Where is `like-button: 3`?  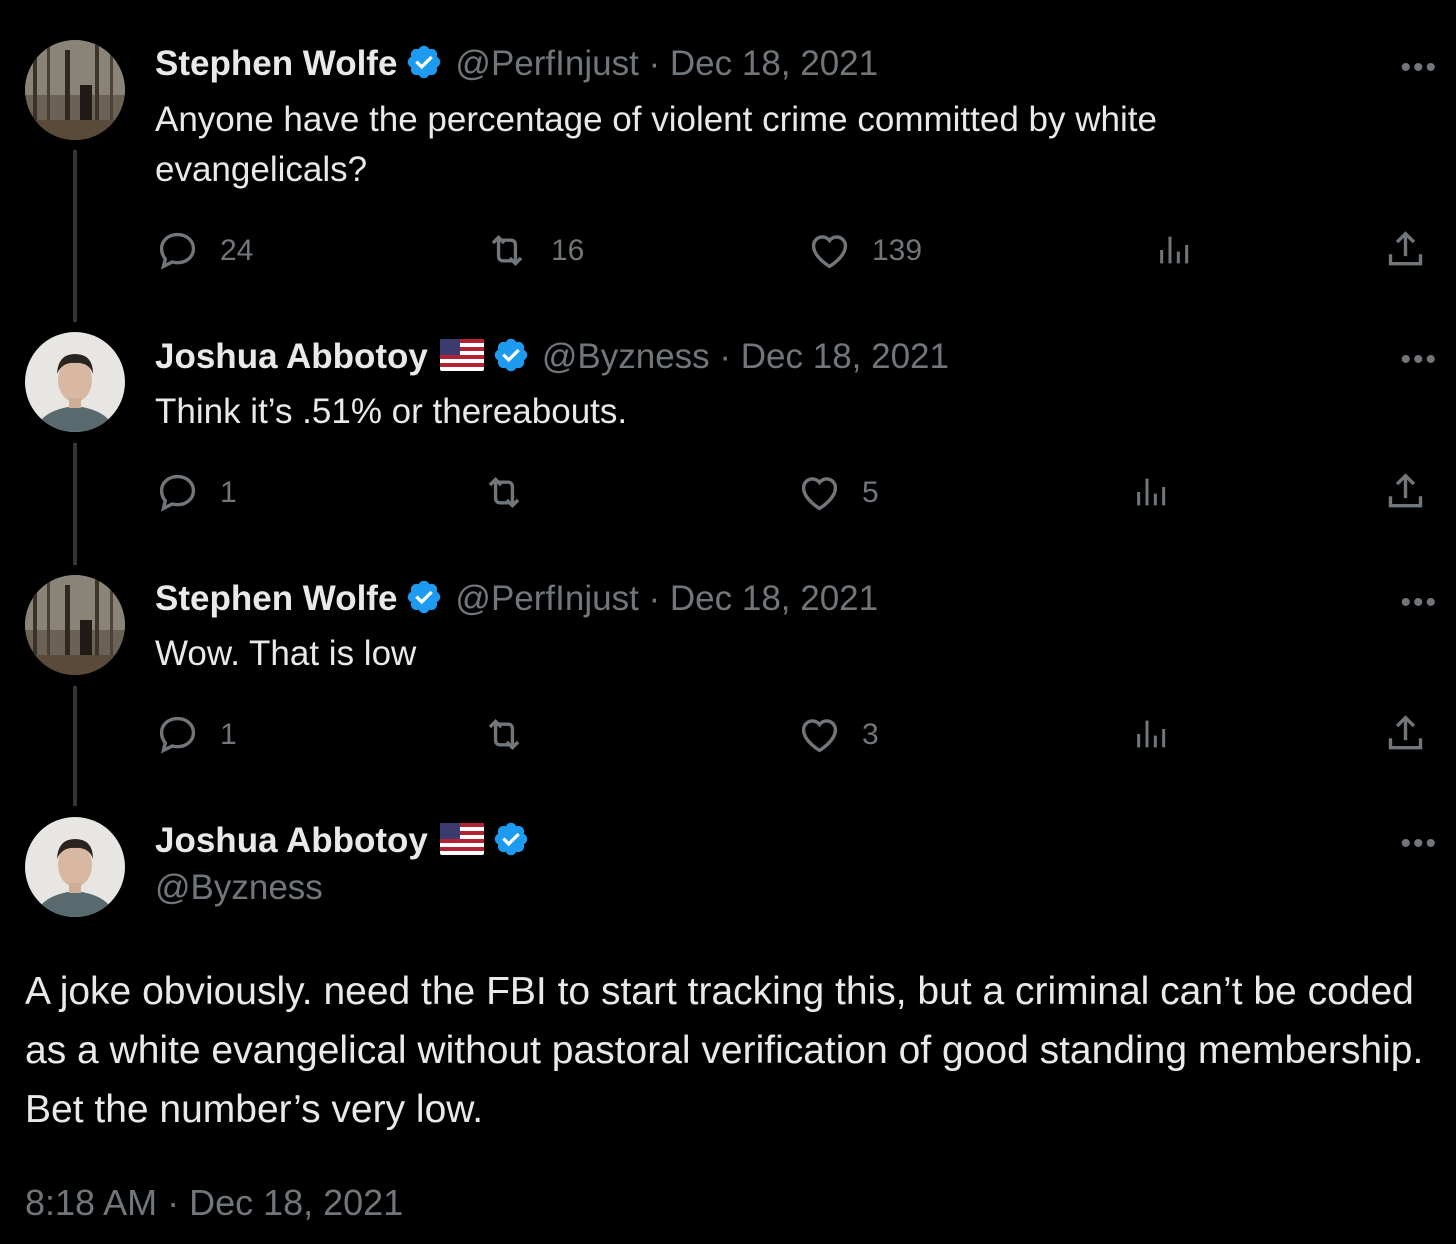
like-button: 3 is located at coordinates (838, 734).